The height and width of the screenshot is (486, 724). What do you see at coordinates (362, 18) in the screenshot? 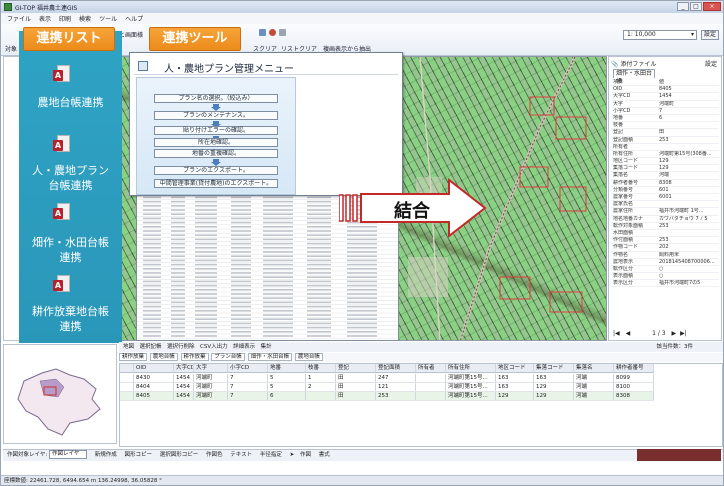
I see `menu-bar: ファイル 表示 印刷 検索 ツール ヘルプ` at bounding box center [362, 18].